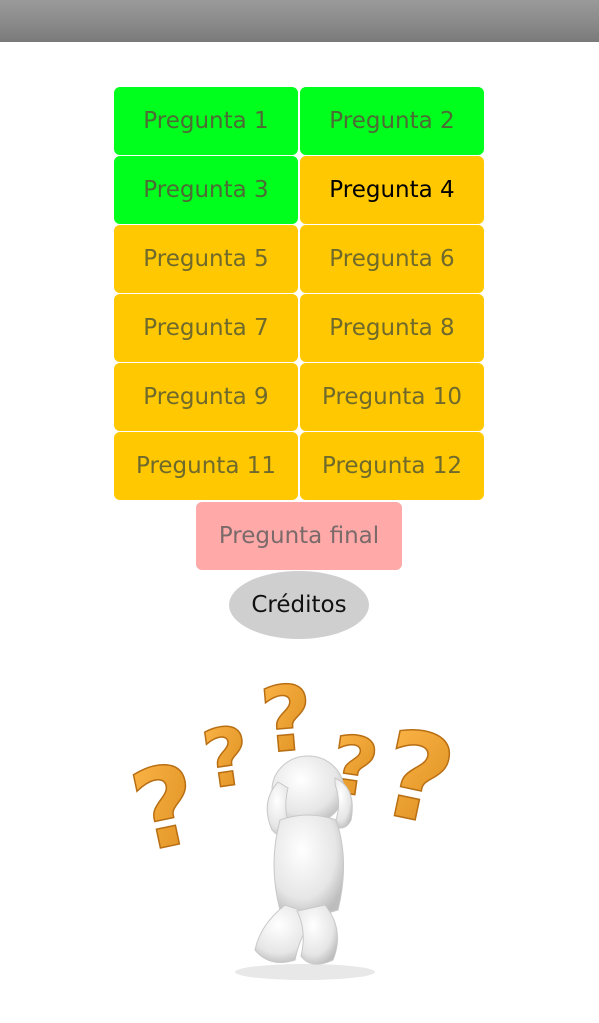 Image resolution: width=599 pixels, height=1023 pixels. I want to click on question-button-1: Pregunta 1, so click(206, 121).